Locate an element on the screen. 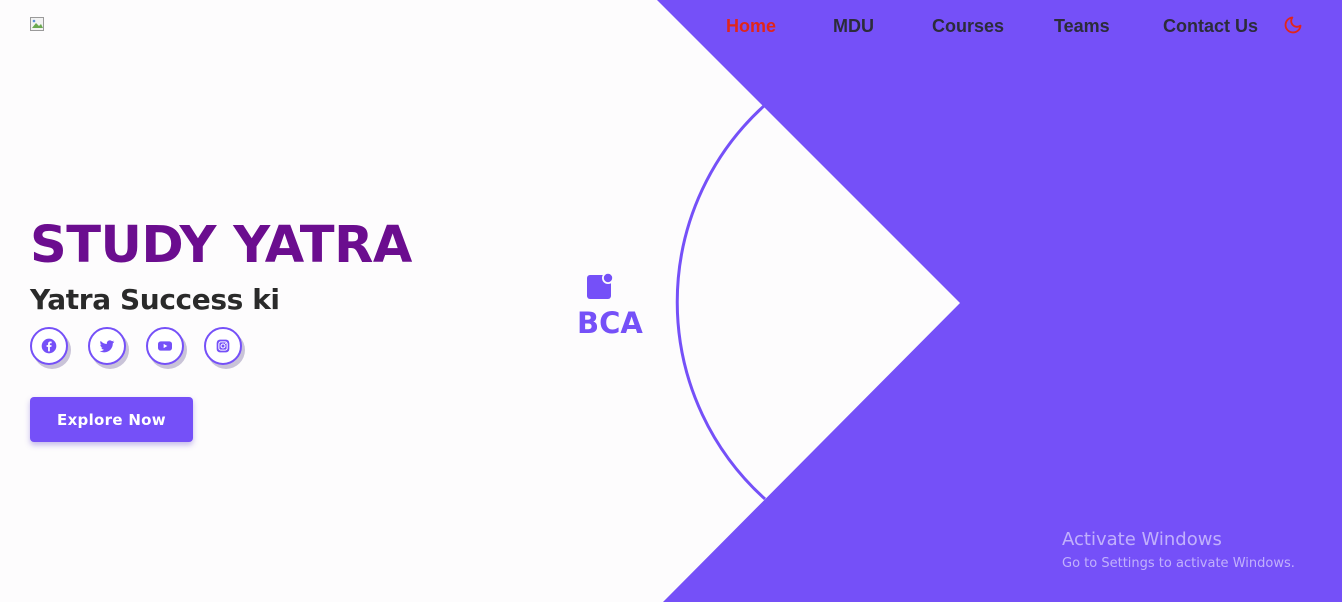 The height and width of the screenshot is (602, 1342). facebook-icon is located at coordinates (49, 346).